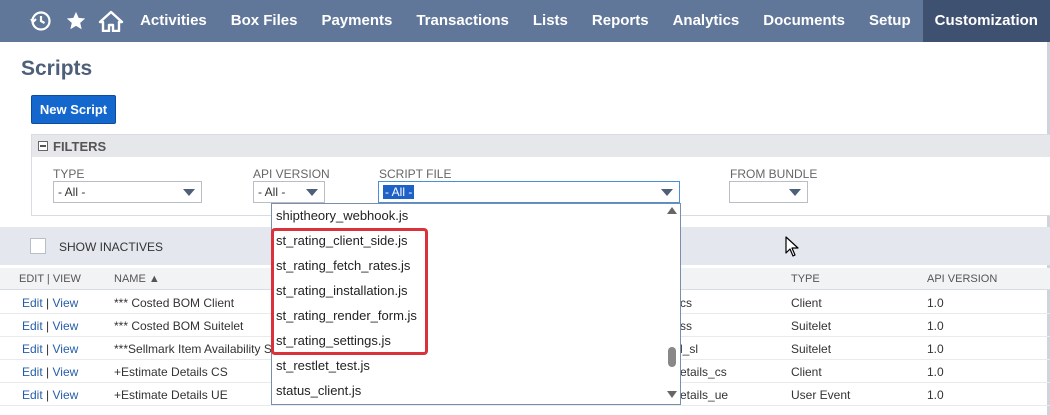 The height and width of the screenshot is (415, 1050). I want to click on recent-clock-icon, so click(41, 21).